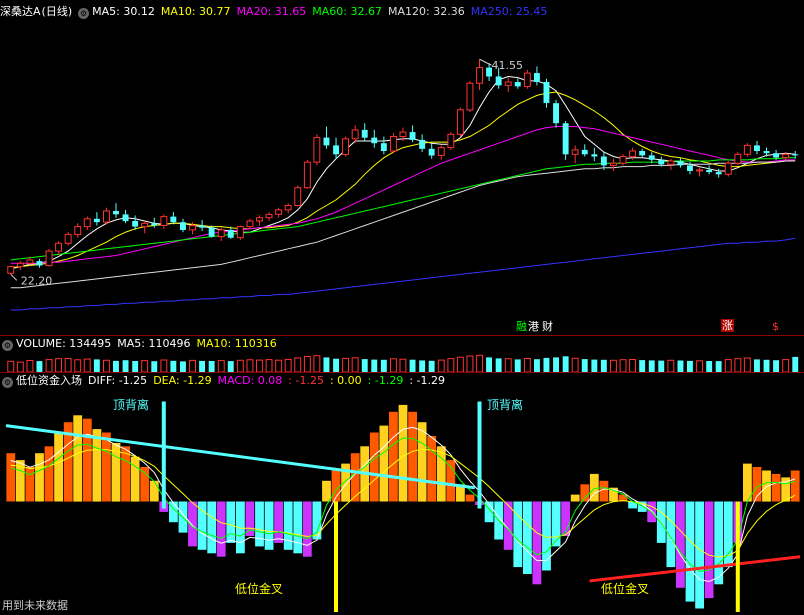  Describe the element at coordinates (7, 382) in the screenshot. I see `macd-settings-gear-icon: ⚙` at that location.